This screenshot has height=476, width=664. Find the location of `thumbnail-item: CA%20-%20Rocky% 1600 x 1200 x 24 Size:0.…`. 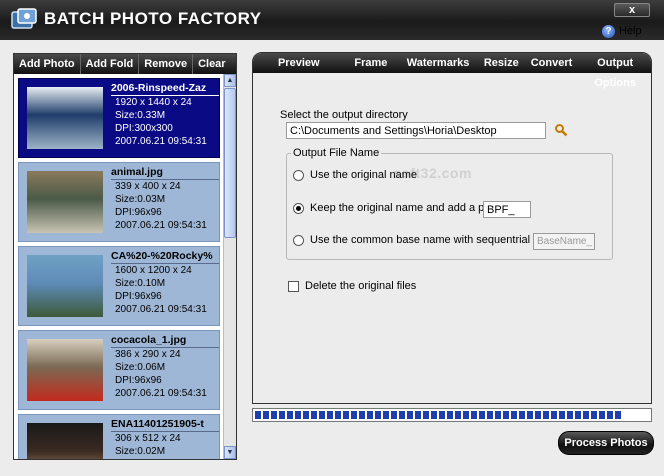

thumbnail-item: CA%20-%20Rocky% 1600 x 1200 x 24 Size:0.… is located at coordinates (119, 286).